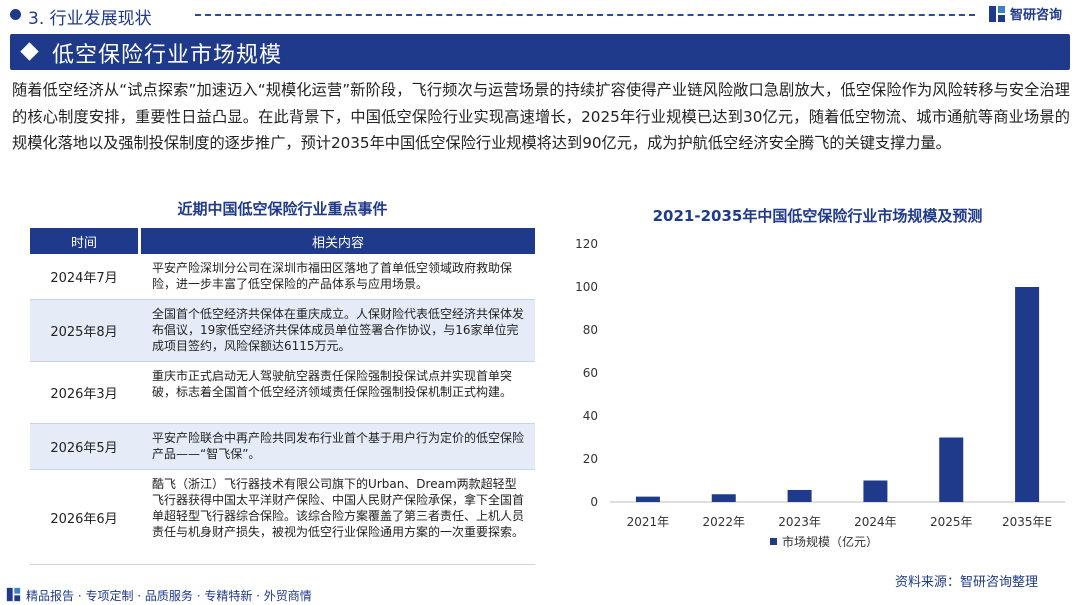 The width and height of the screenshot is (1080, 605). Describe the element at coordinates (817, 216) in the screenshot. I see `chart-title: 2021-2035年中国低空保险行业市场规模及预测` at that location.